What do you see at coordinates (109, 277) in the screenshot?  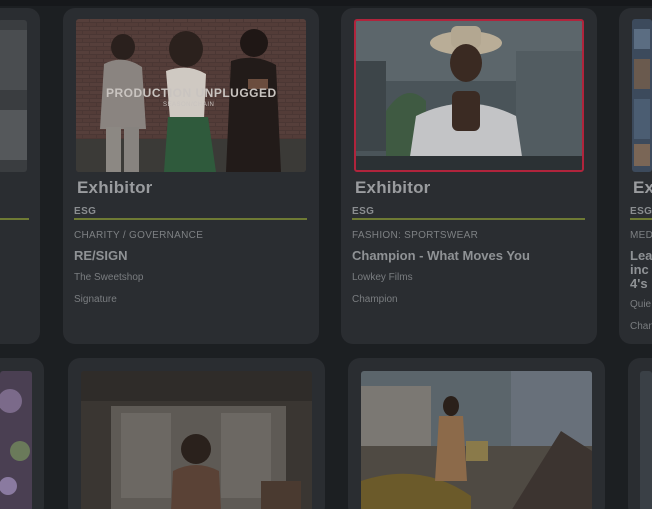 I see `card-company: The Sweetshop` at bounding box center [109, 277].